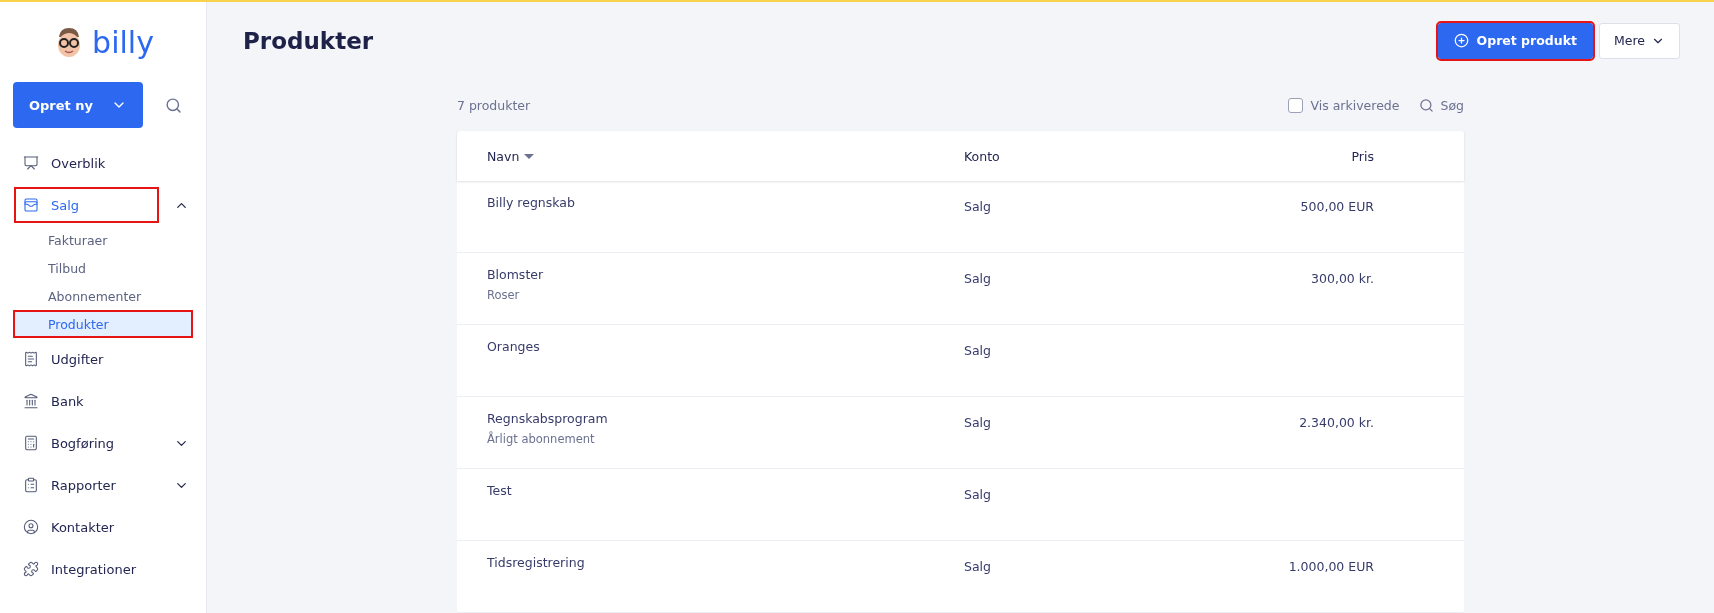 The height and width of the screenshot is (613, 1714). I want to click on nav-subitem: Produkter, so click(103, 324).